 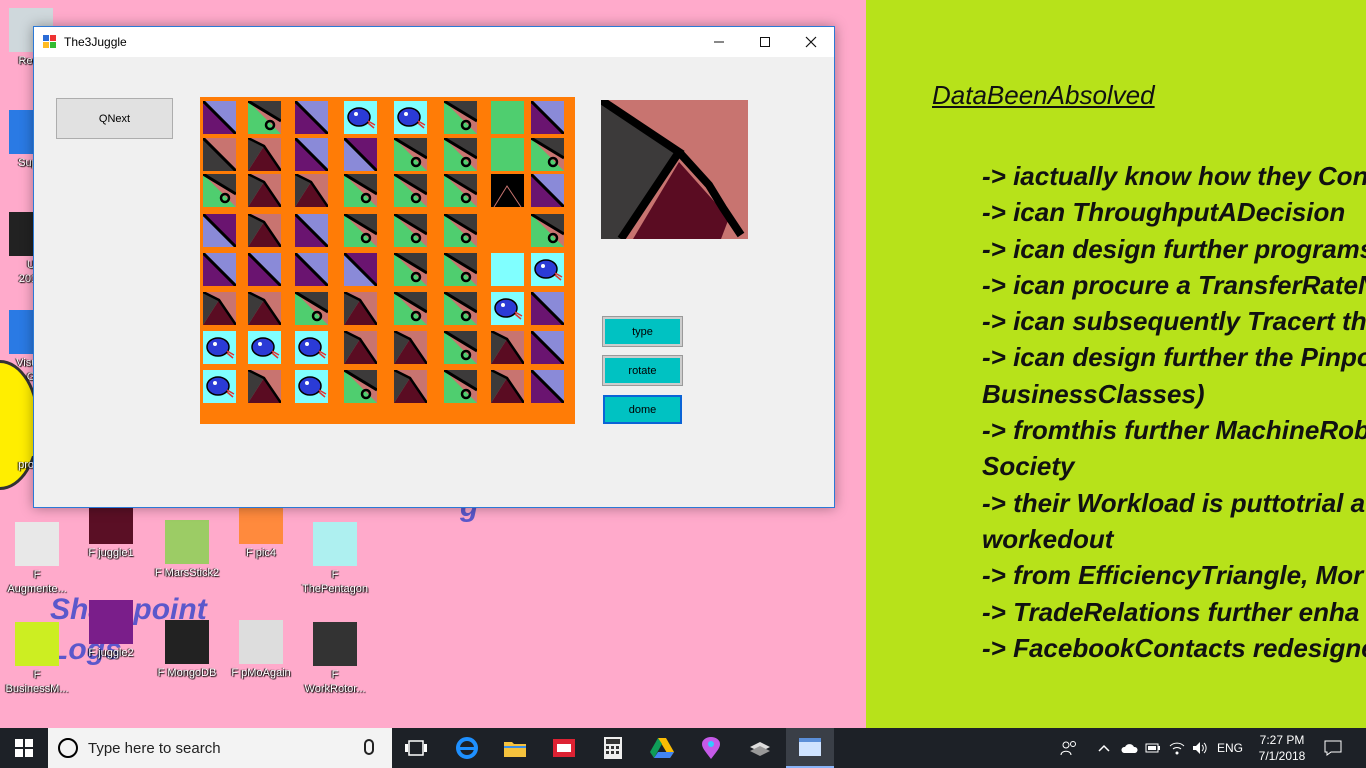 I want to click on desktop-icon: F juggle2, so click(x=111, y=630).